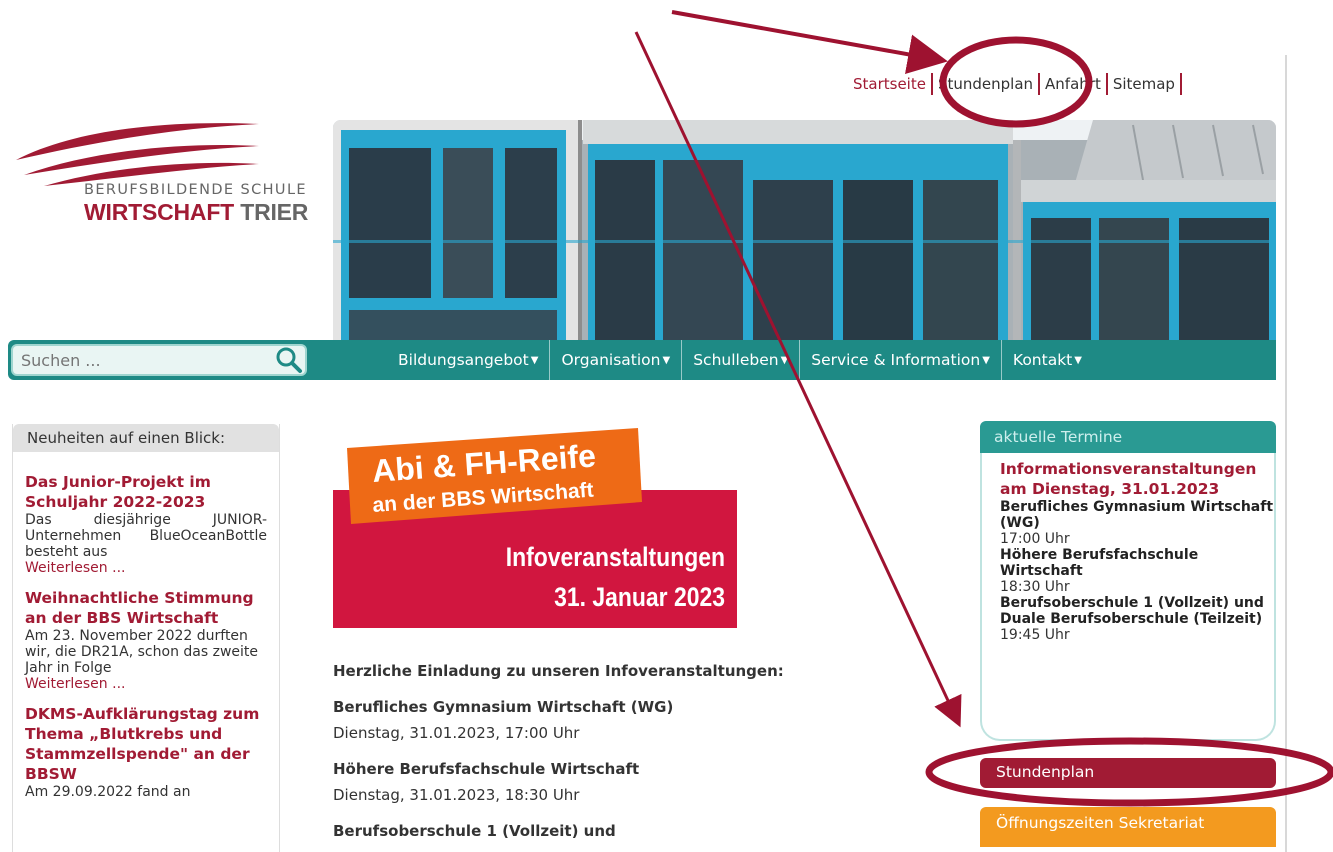 The width and height of the screenshot is (1333, 852). I want to click on termine-school: Höhere Berufsfachschule Wirtschaft, so click(1099, 563).